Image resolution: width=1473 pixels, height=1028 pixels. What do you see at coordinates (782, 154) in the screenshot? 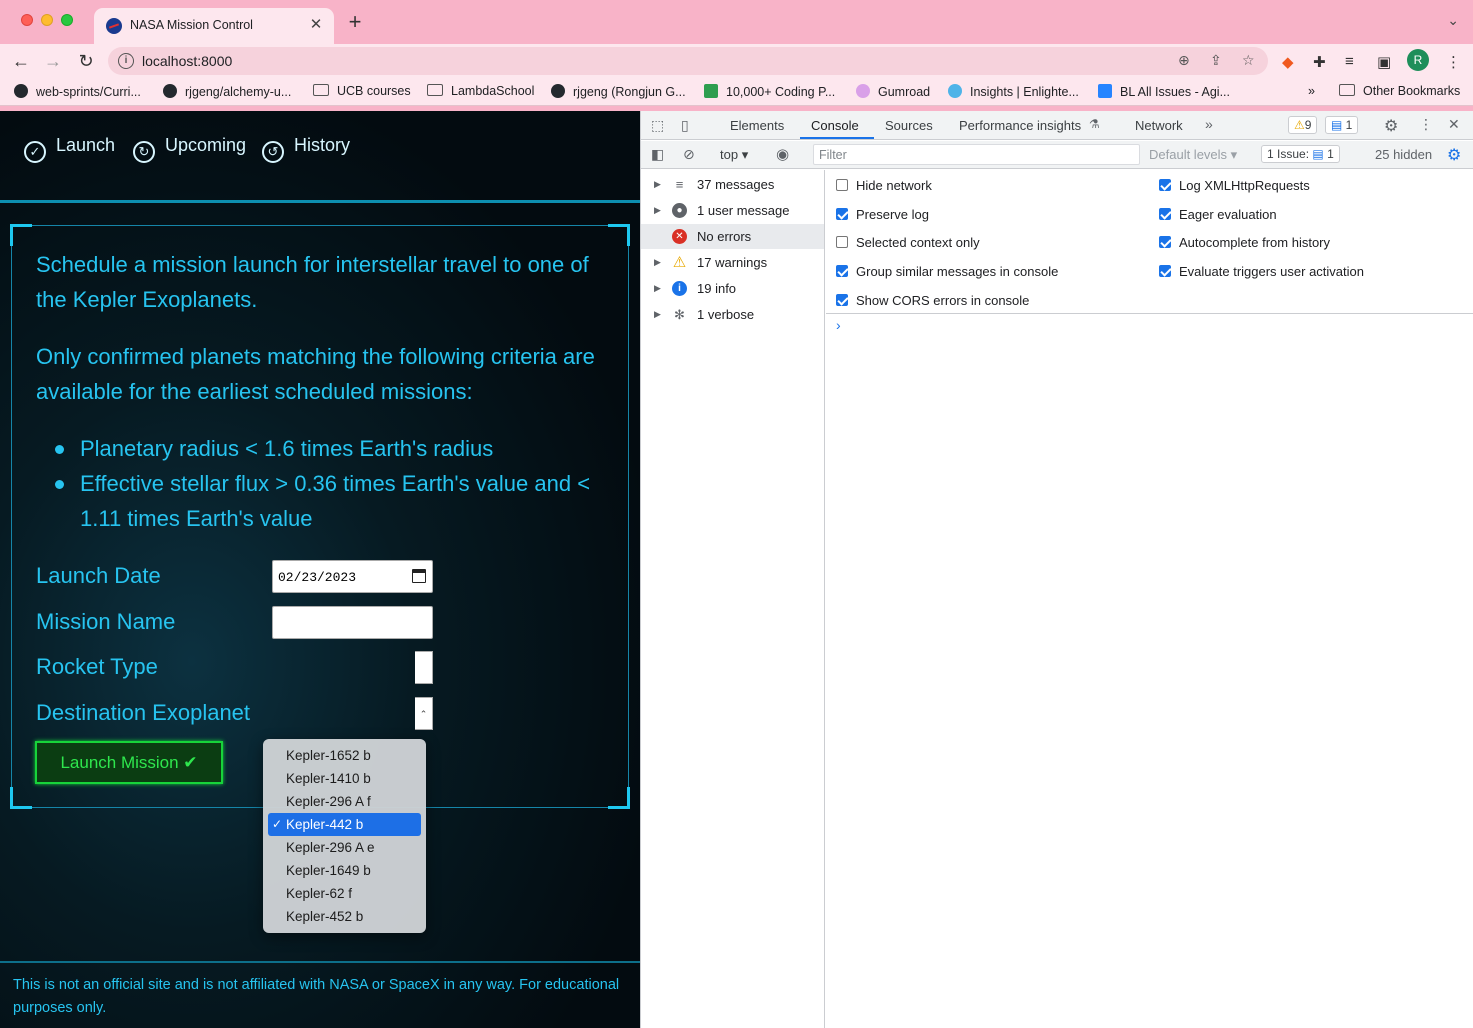
I see `live-expression-eye-icon: ◉` at bounding box center [782, 154].